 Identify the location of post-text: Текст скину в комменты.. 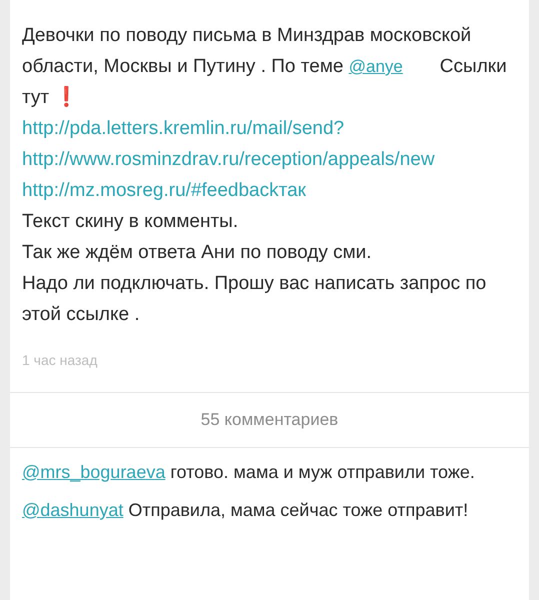
(131, 222).